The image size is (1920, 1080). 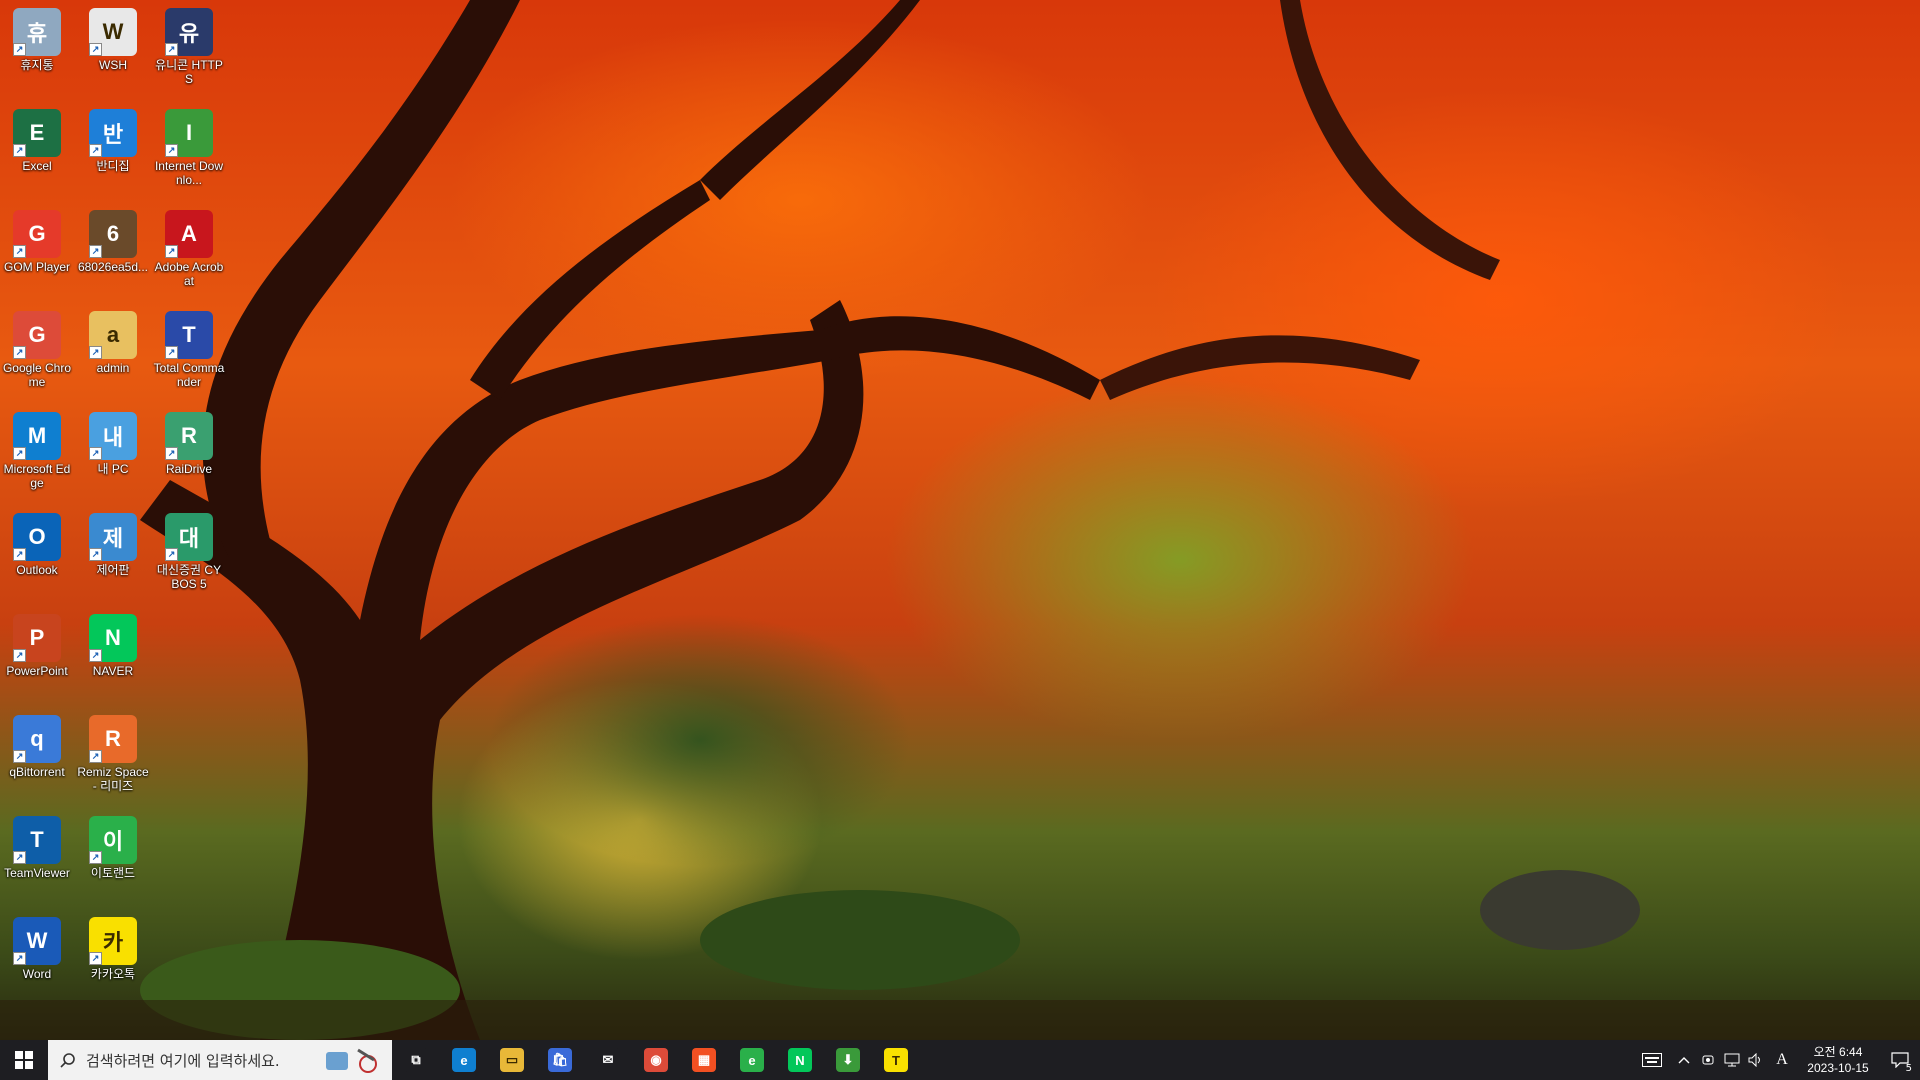 I want to click on kakaotalk-icon: T, so click(x=896, y=1060).